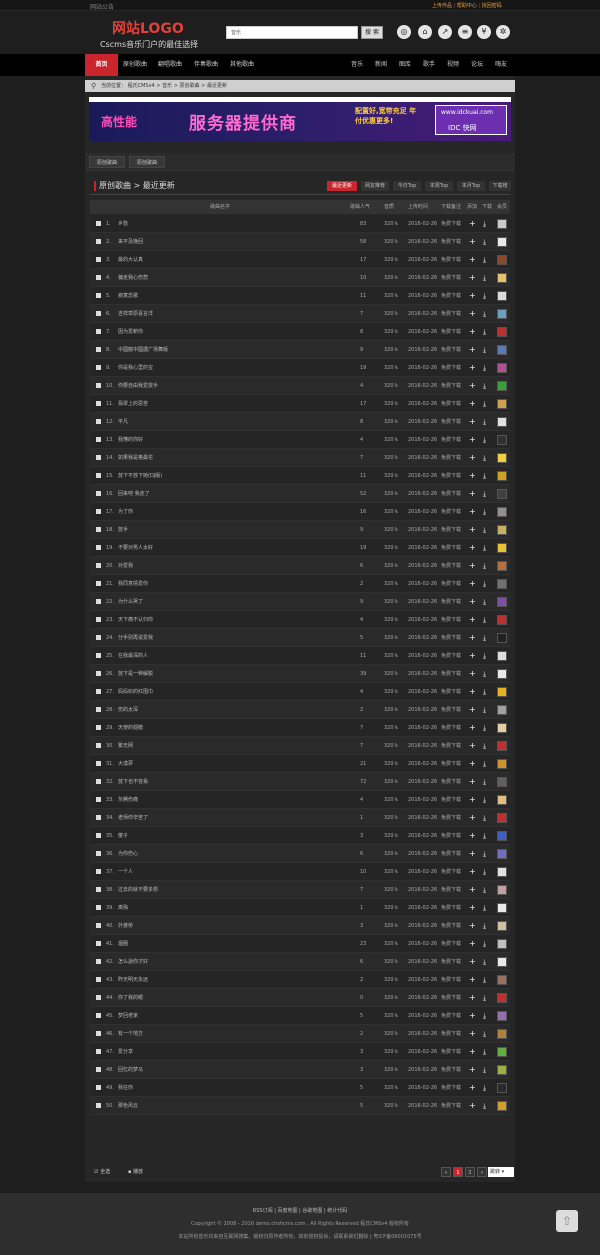  Describe the element at coordinates (133, 962) in the screenshot. I see `song-title-link: 怎么說你才好` at that location.